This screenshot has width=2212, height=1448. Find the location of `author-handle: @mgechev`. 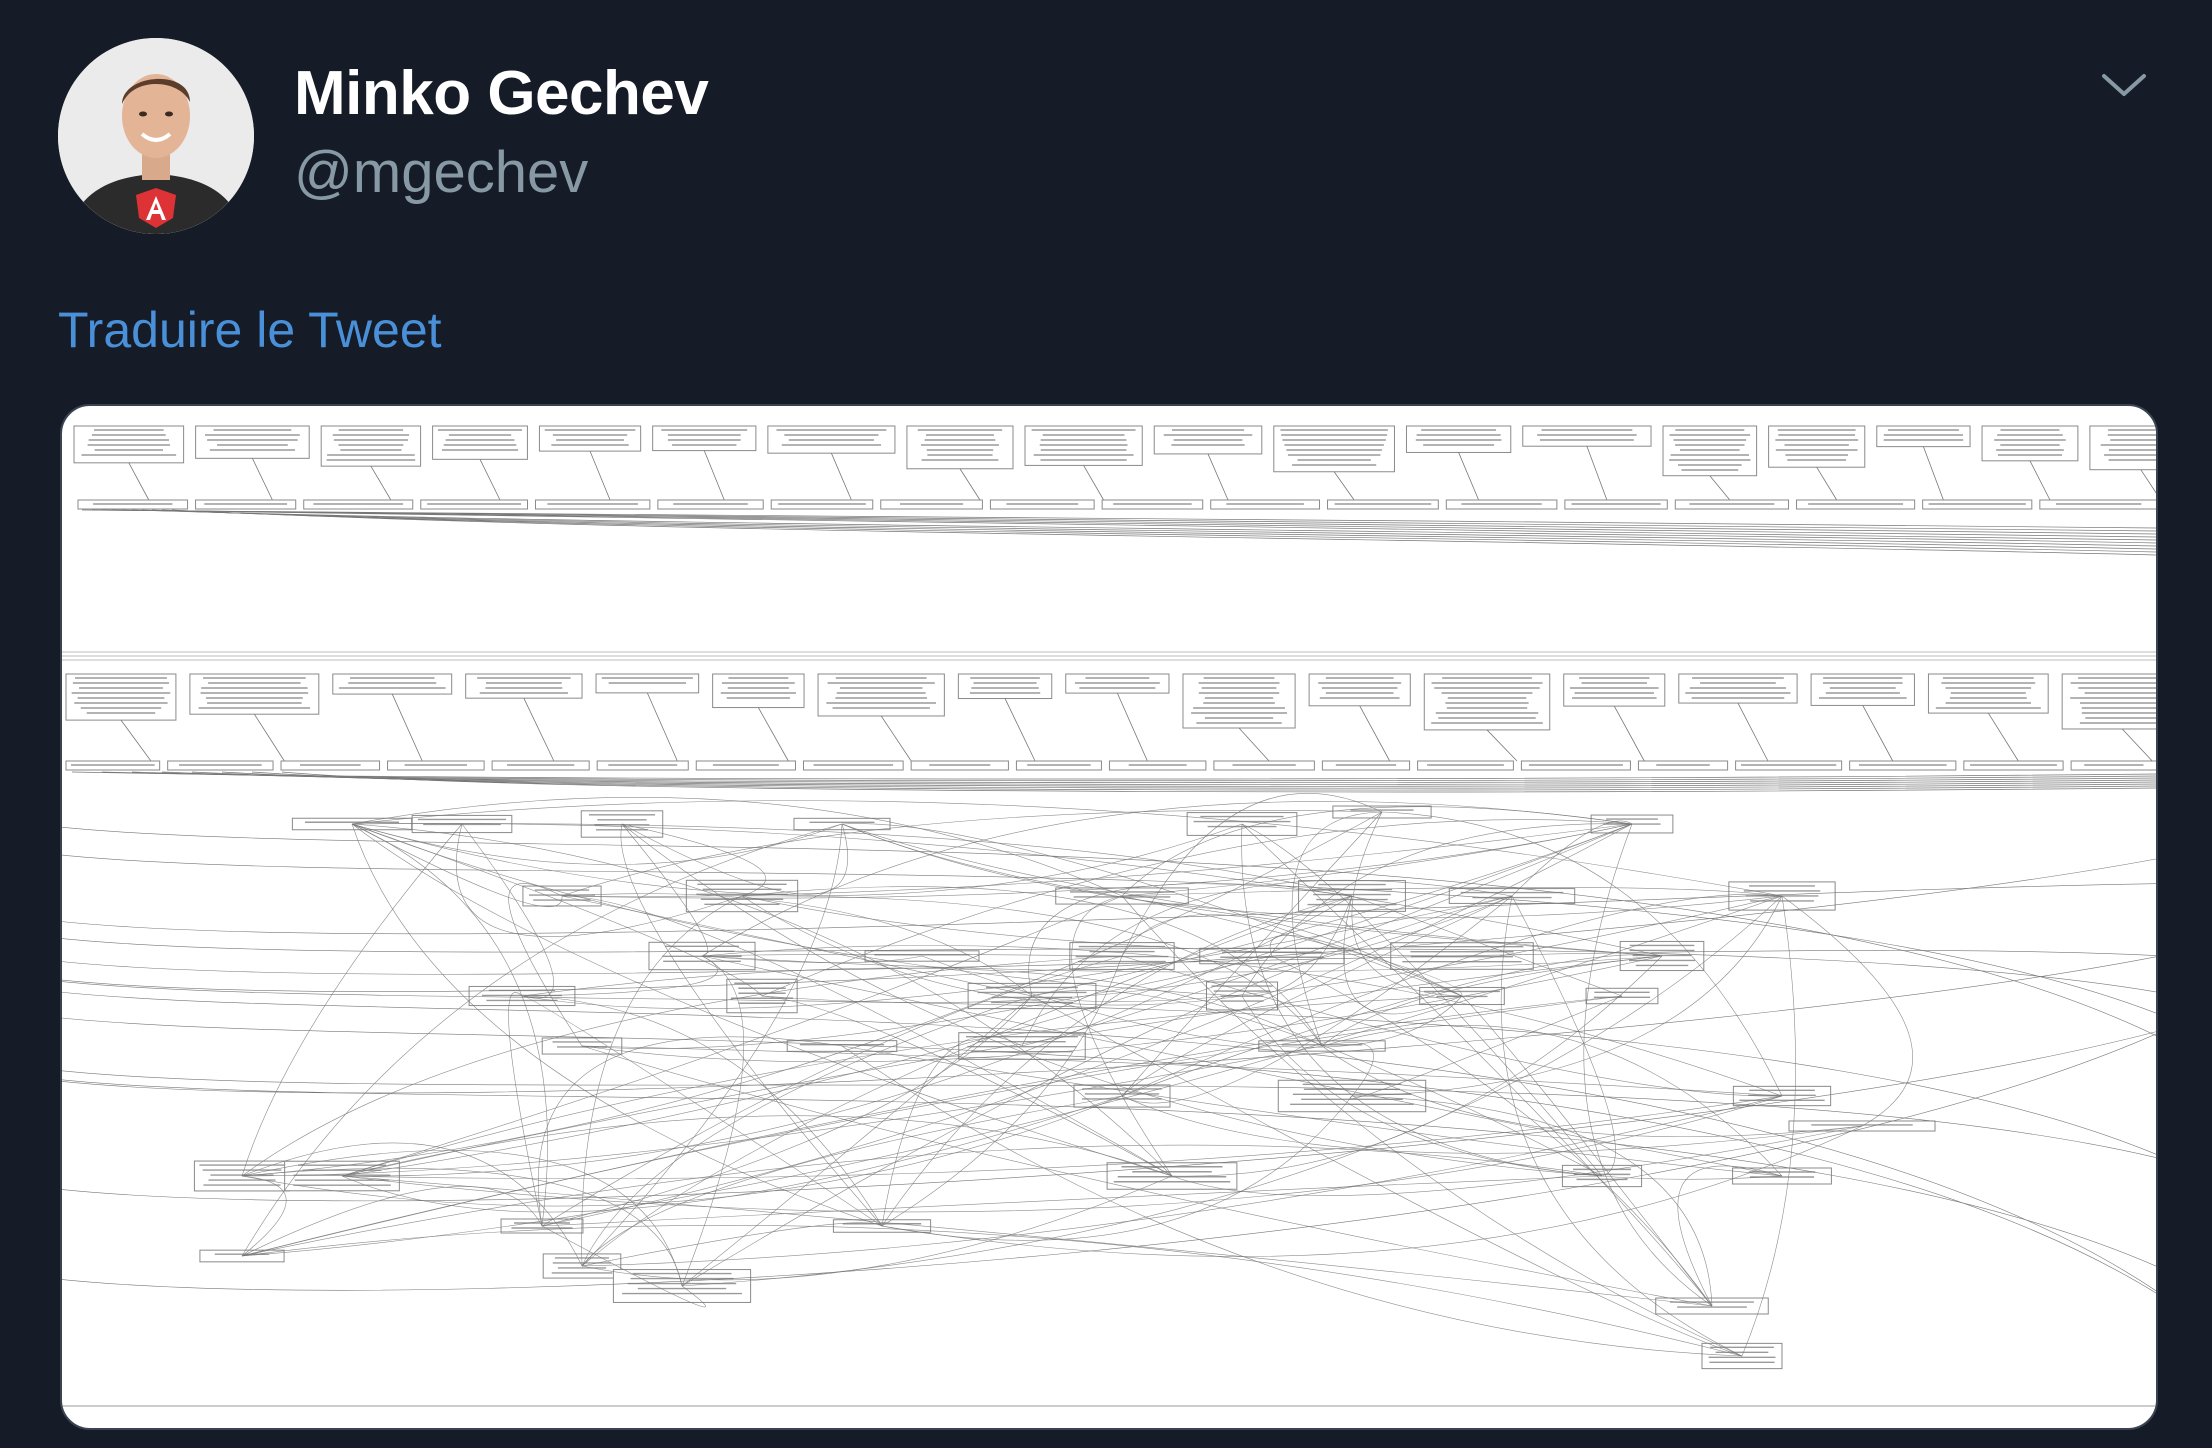

author-handle: @mgechev is located at coordinates (441, 173).